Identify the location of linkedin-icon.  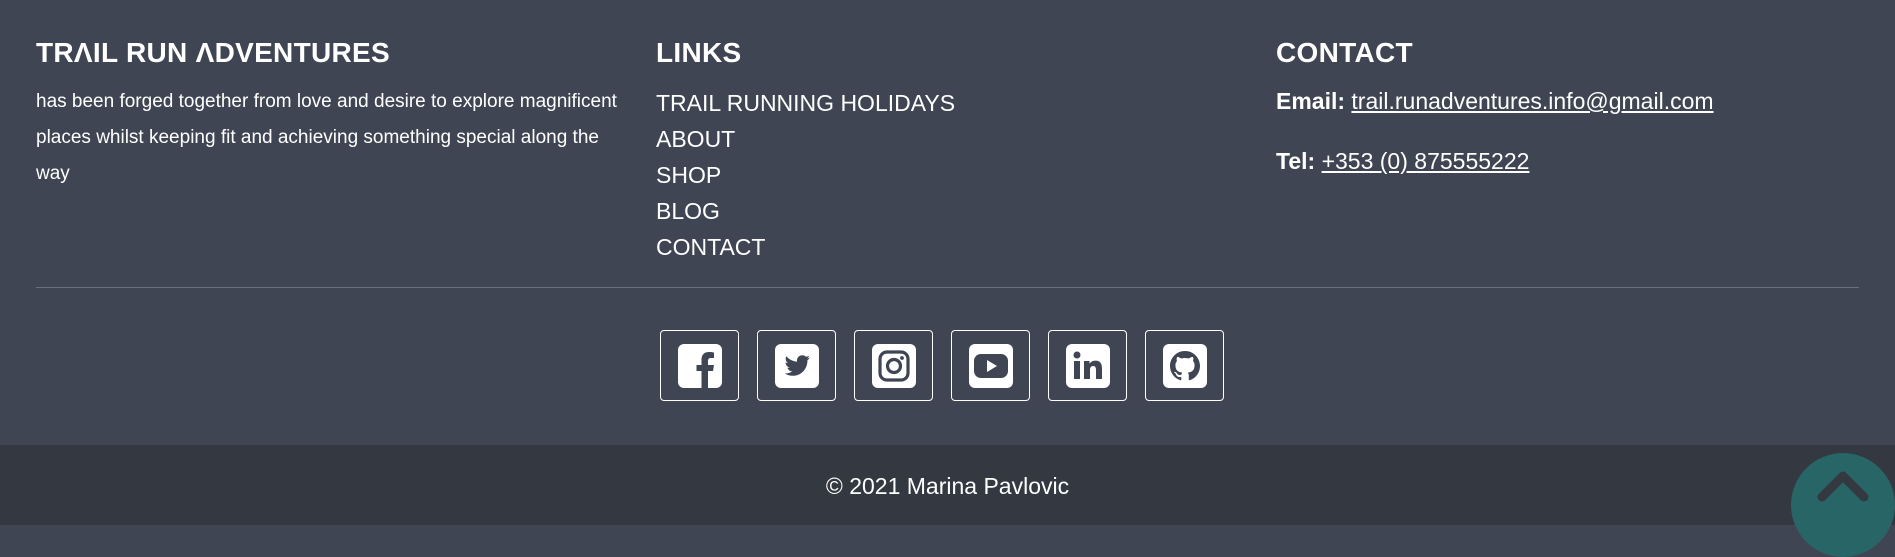
(1087, 365).